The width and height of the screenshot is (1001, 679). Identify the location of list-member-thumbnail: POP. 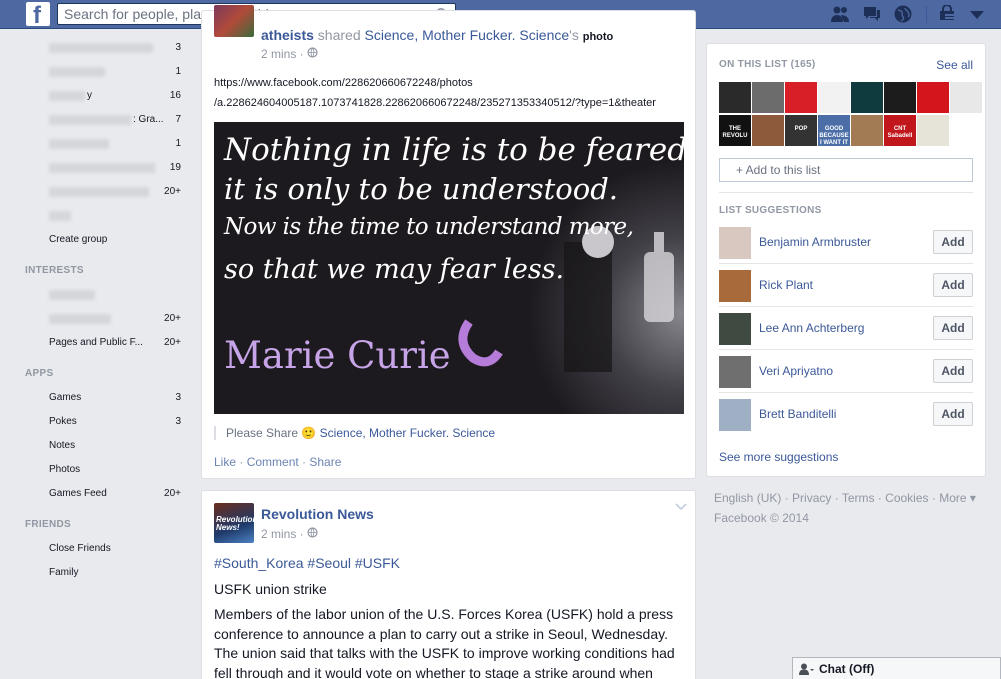
(801, 130).